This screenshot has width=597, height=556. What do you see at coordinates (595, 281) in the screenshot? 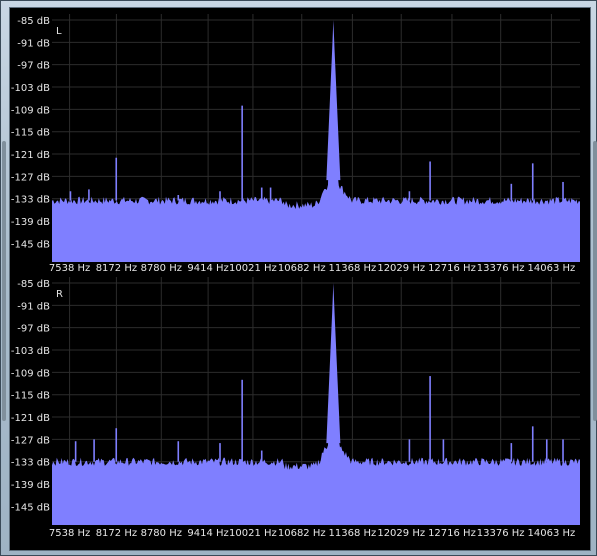
I see `right-edge-handle` at bounding box center [595, 281].